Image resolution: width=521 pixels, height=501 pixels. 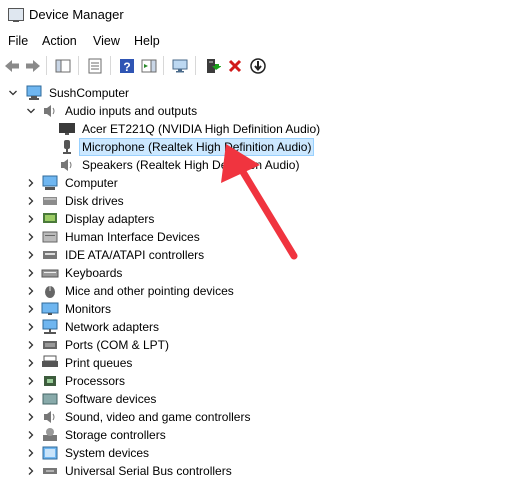 What do you see at coordinates (95, 381) in the screenshot?
I see `category-label: Processors` at bounding box center [95, 381].